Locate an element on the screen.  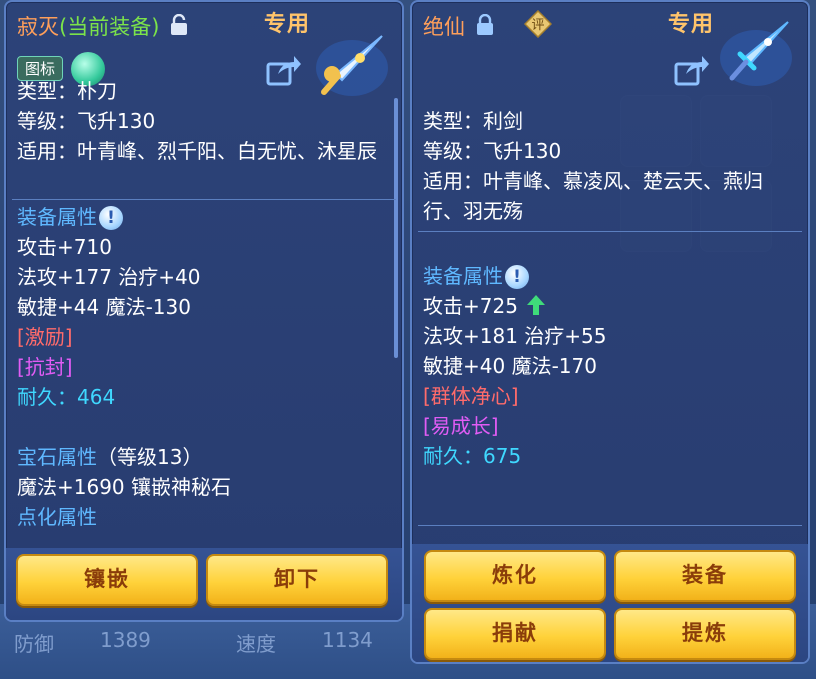
equip-button: 装备 is located at coordinates (705, 576).